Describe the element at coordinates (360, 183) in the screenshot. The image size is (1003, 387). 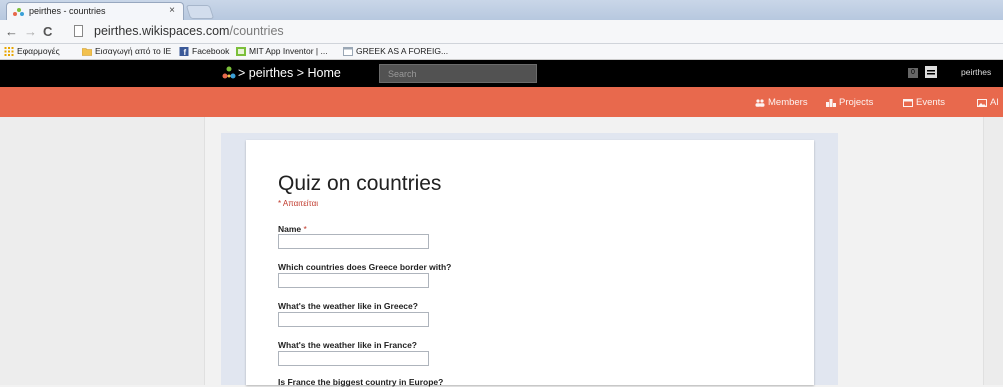
I see `form-title: Quiz on countries` at that location.